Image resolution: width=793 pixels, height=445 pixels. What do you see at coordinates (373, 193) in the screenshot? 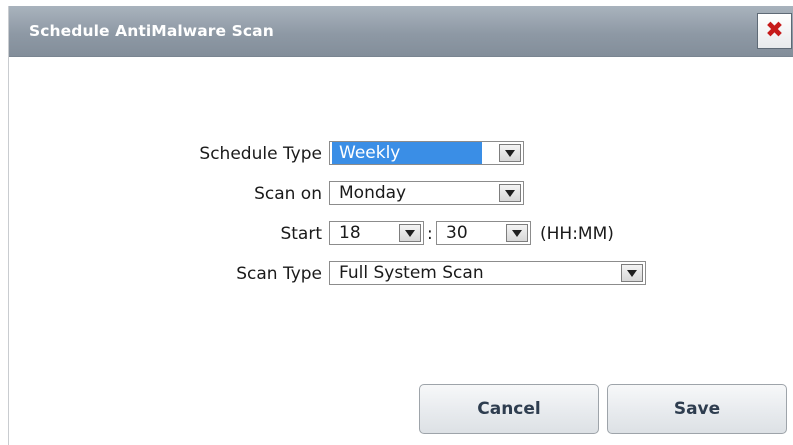
I see `scan-on-value: Monday` at bounding box center [373, 193].